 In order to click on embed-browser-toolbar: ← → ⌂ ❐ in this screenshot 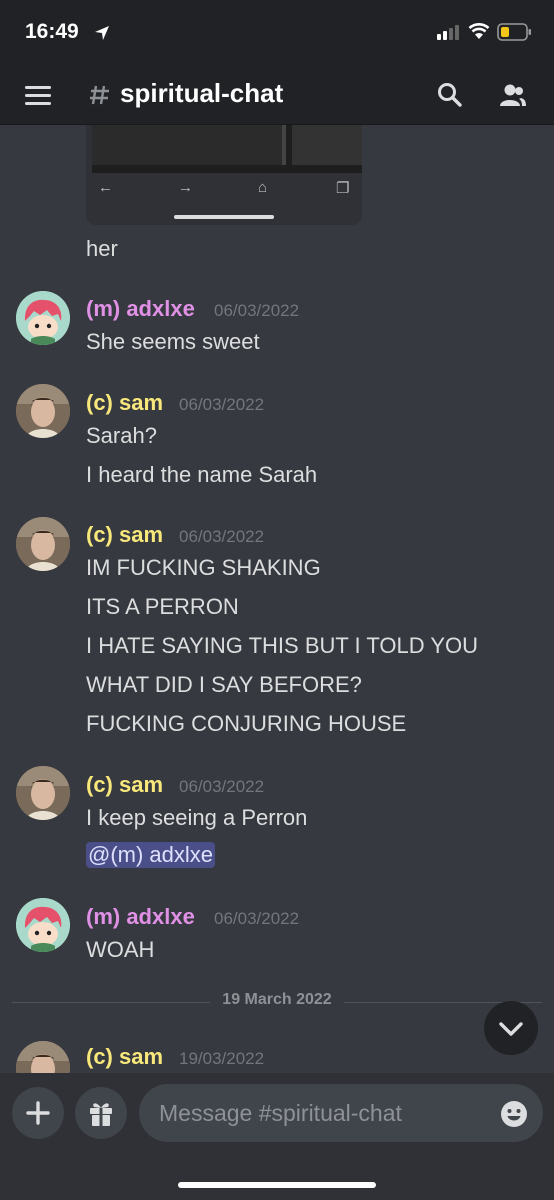, I will do `click(224, 188)`.